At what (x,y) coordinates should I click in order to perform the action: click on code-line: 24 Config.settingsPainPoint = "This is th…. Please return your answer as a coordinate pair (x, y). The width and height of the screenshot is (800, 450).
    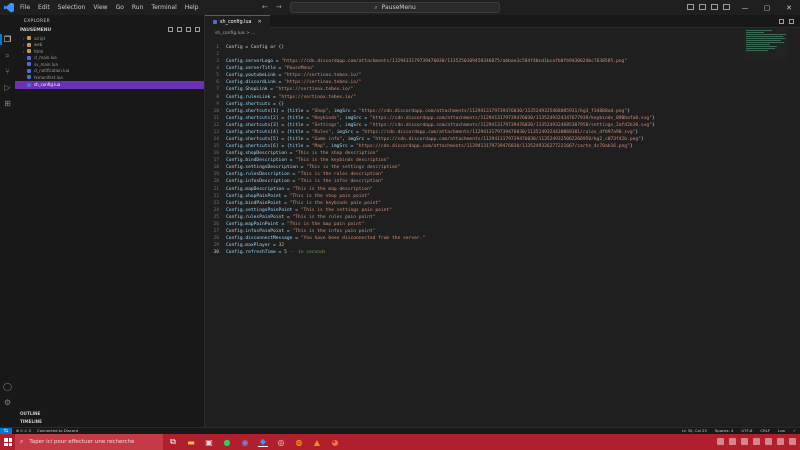
    Looking at the image, I should click on (502, 210).